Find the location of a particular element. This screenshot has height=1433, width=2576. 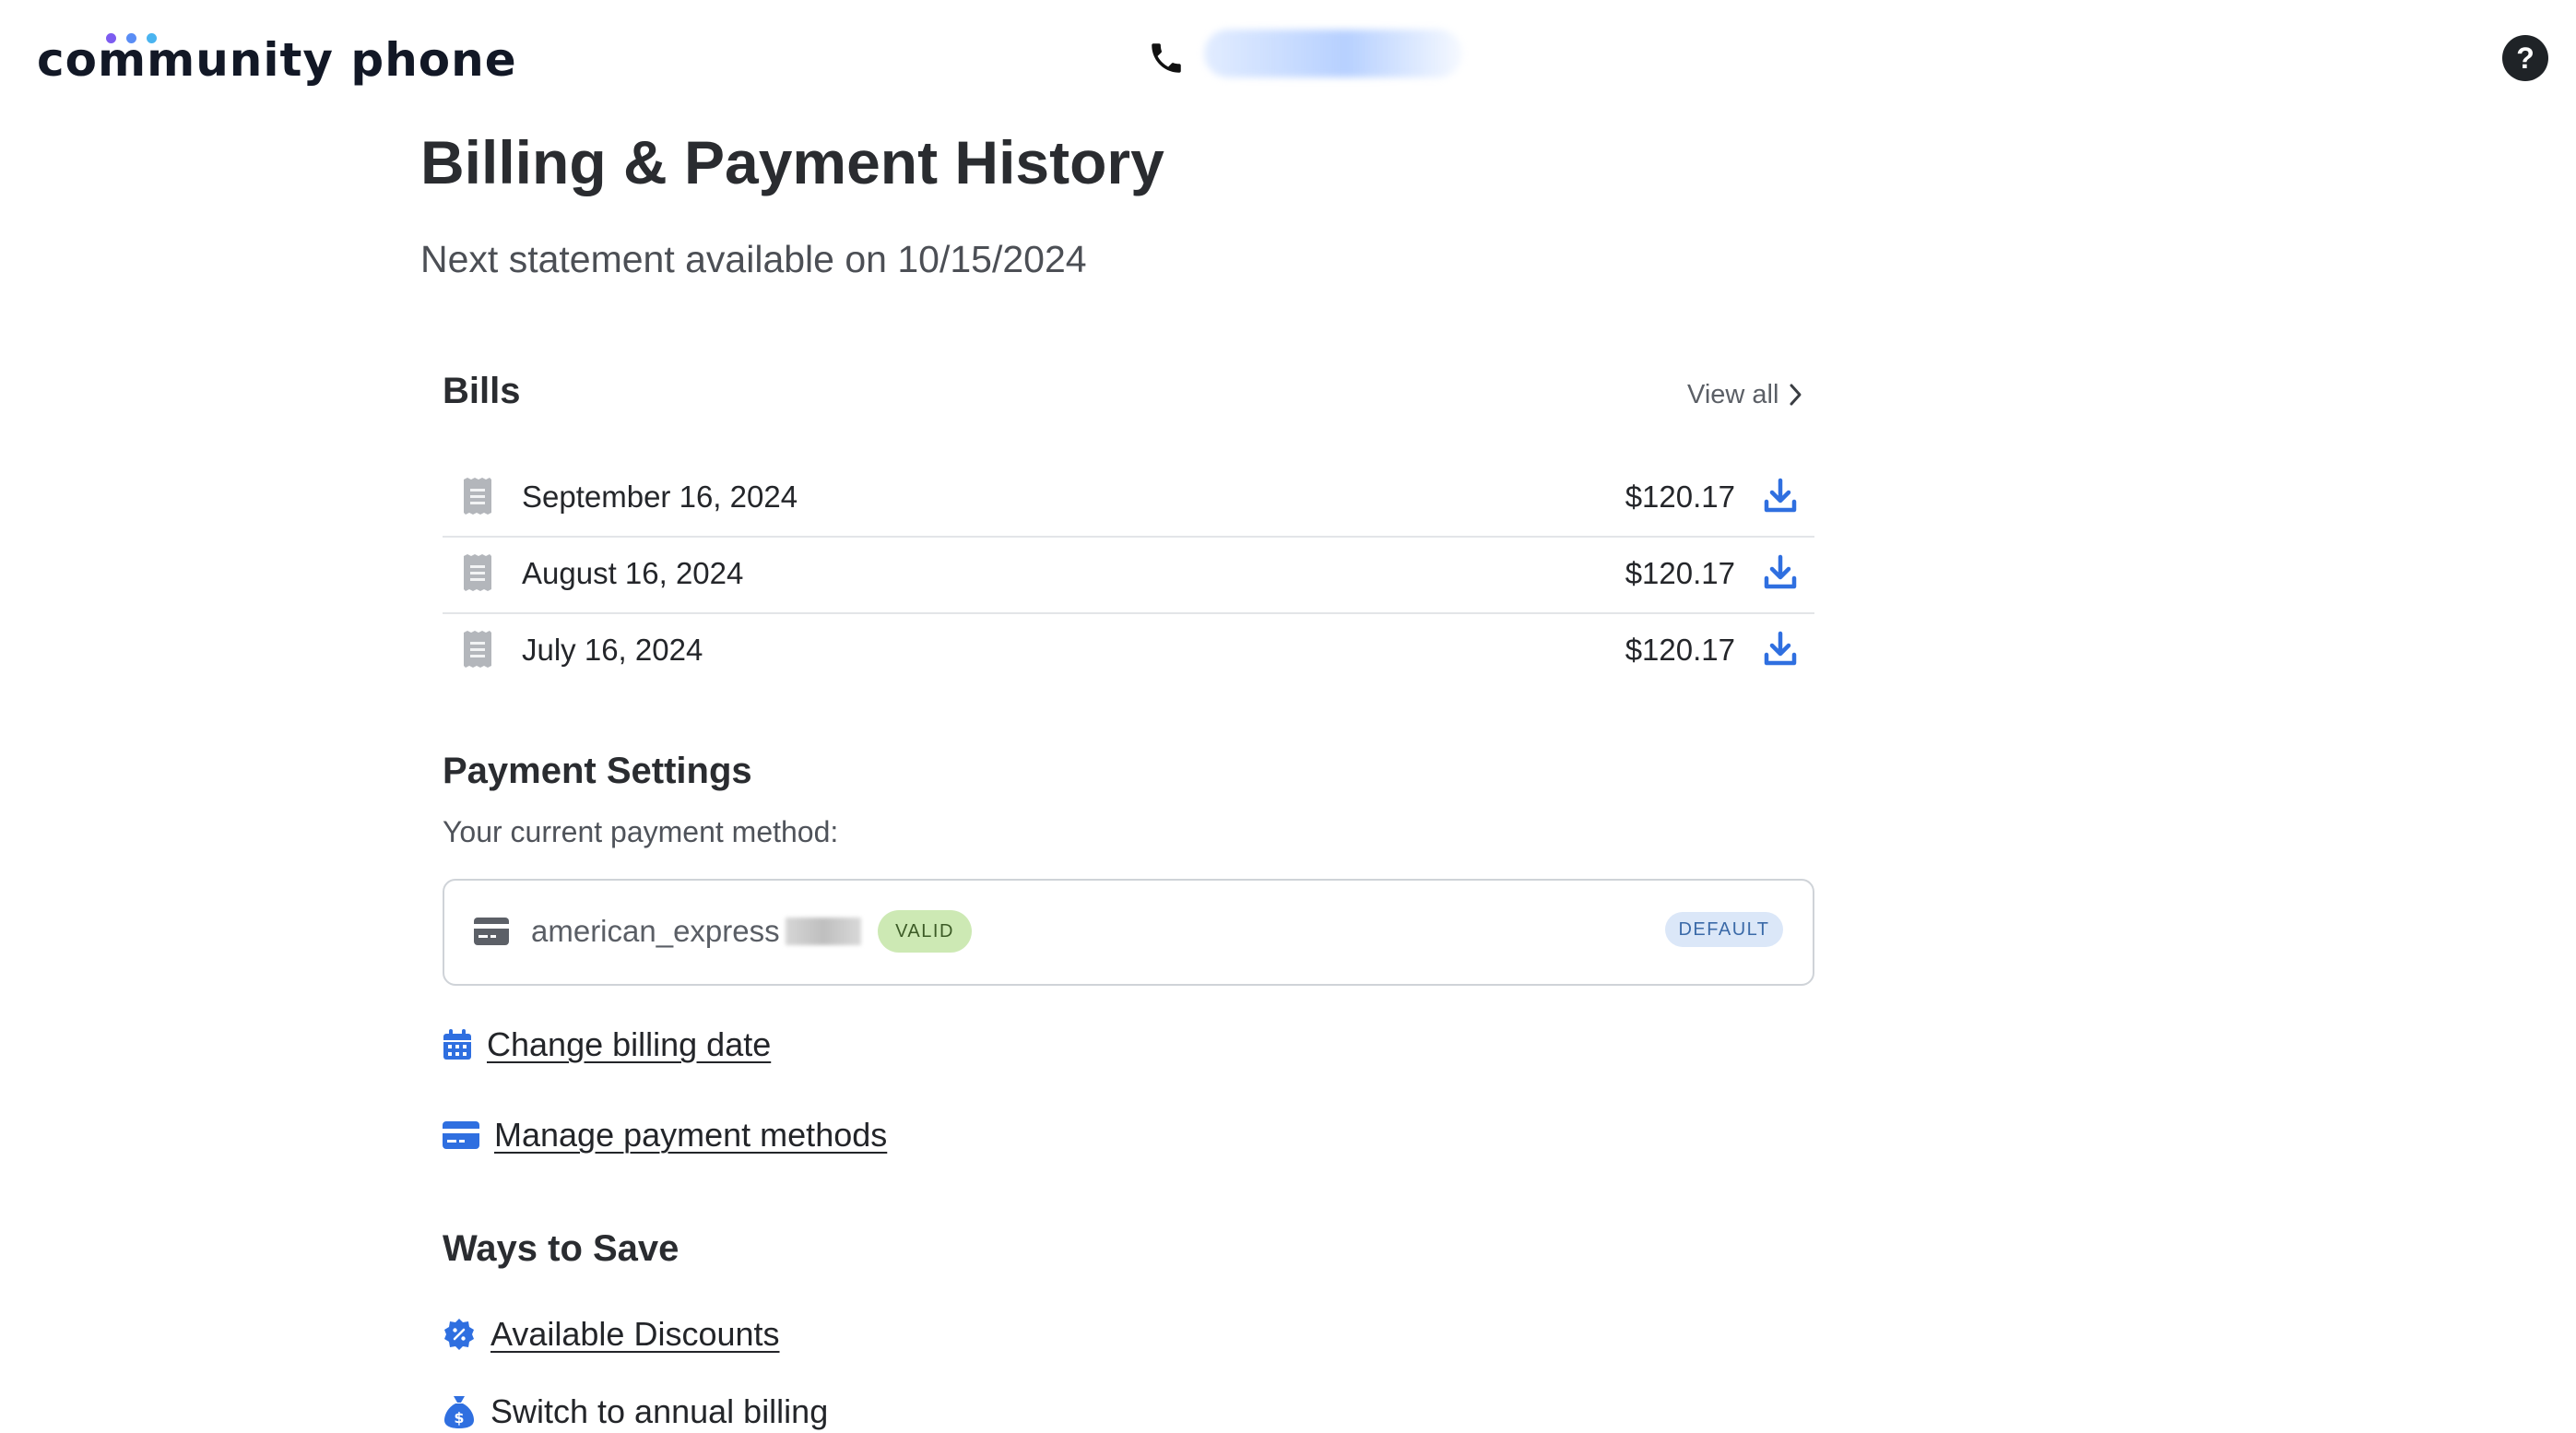

valid-badge: VALID is located at coordinates (925, 931).